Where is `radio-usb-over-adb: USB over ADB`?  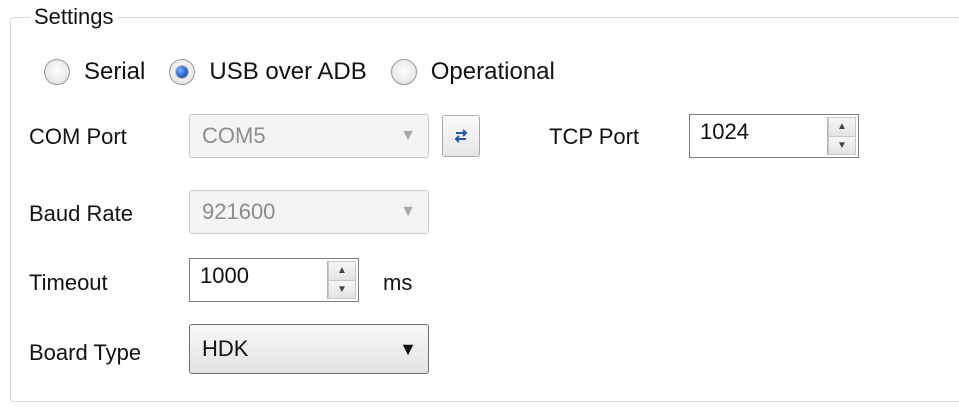 radio-usb-over-adb: USB over ADB is located at coordinates (268, 72).